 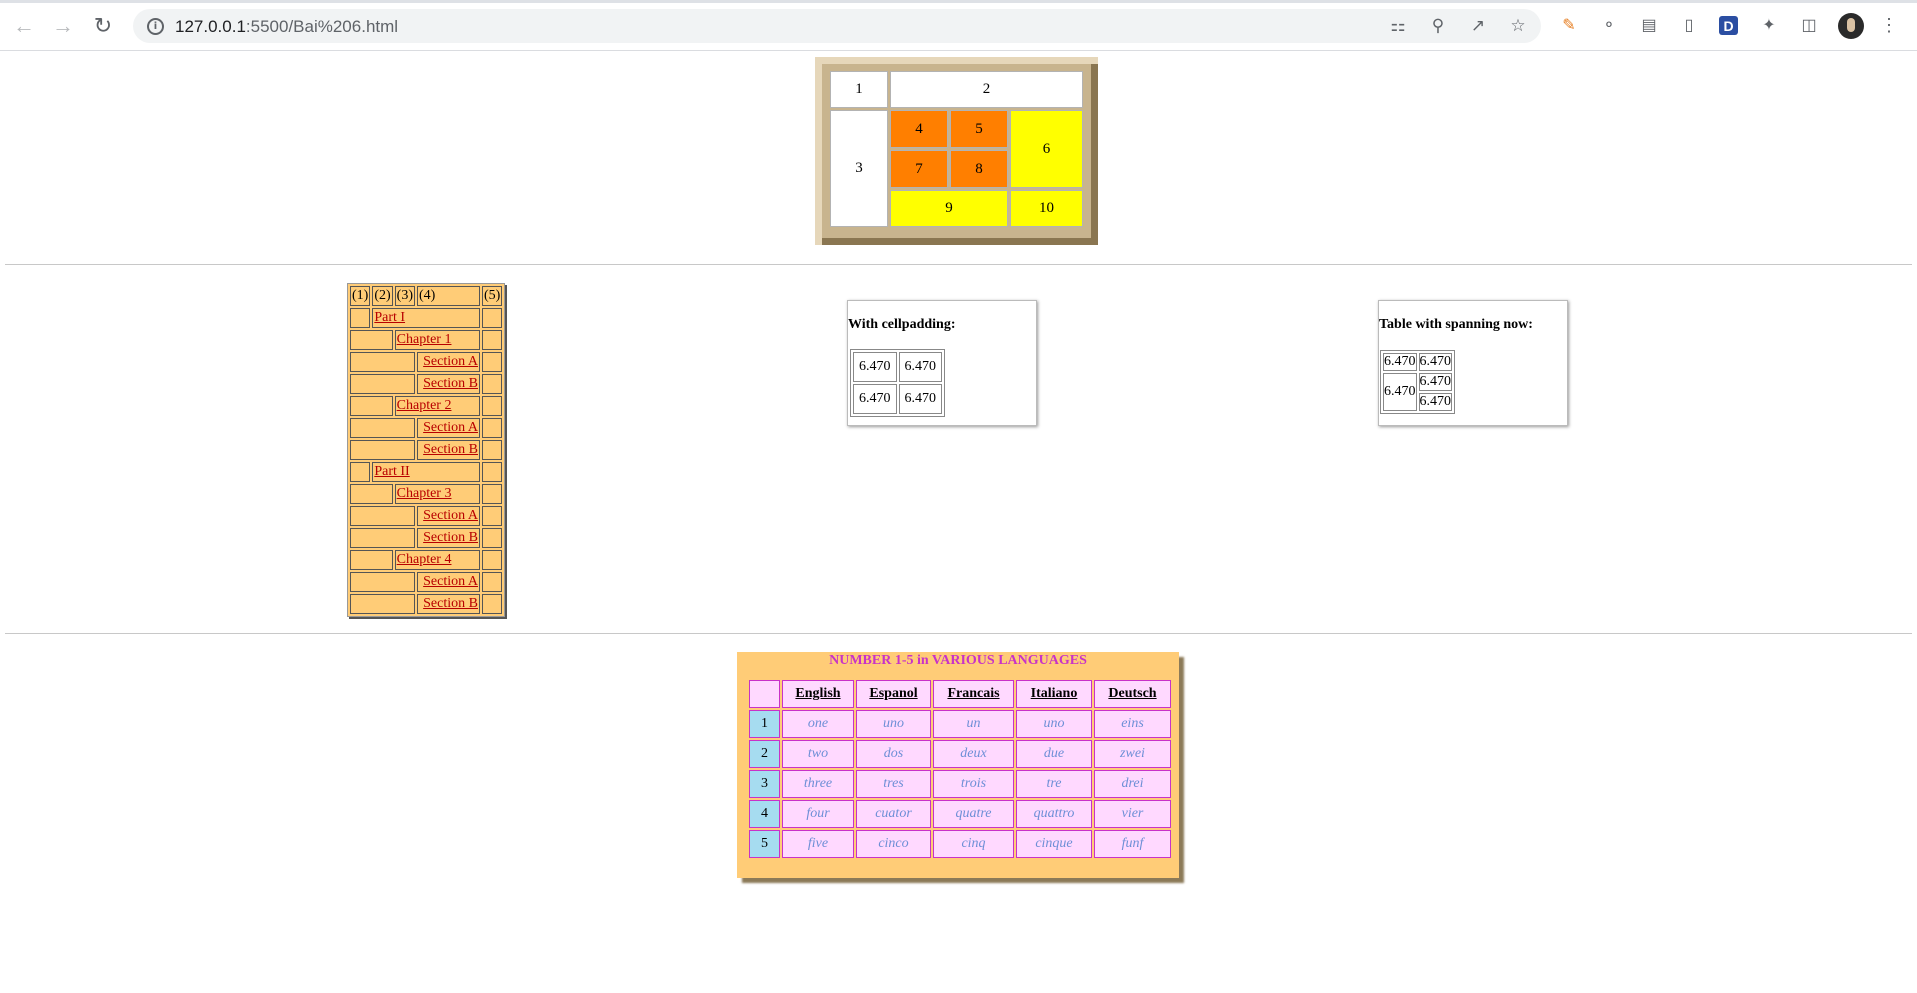 What do you see at coordinates (103, 26) in the screenshot?
I see `reload-icon: ↻` at bounding box center [103, 26].